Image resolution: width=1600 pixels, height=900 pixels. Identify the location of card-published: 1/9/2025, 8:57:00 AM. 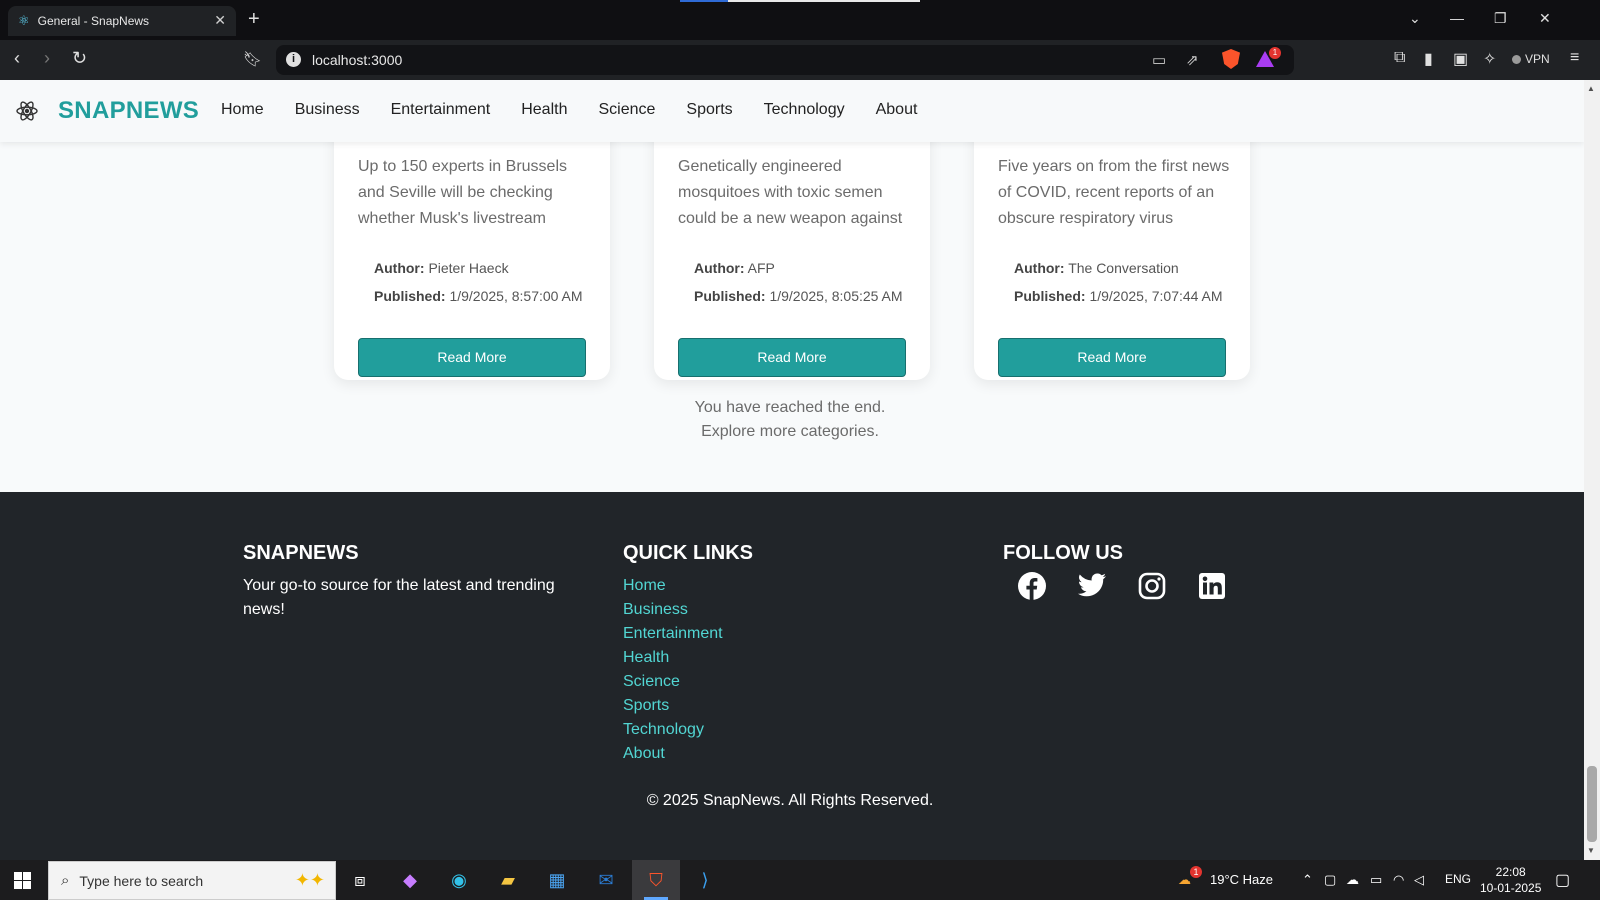
(516, 296).